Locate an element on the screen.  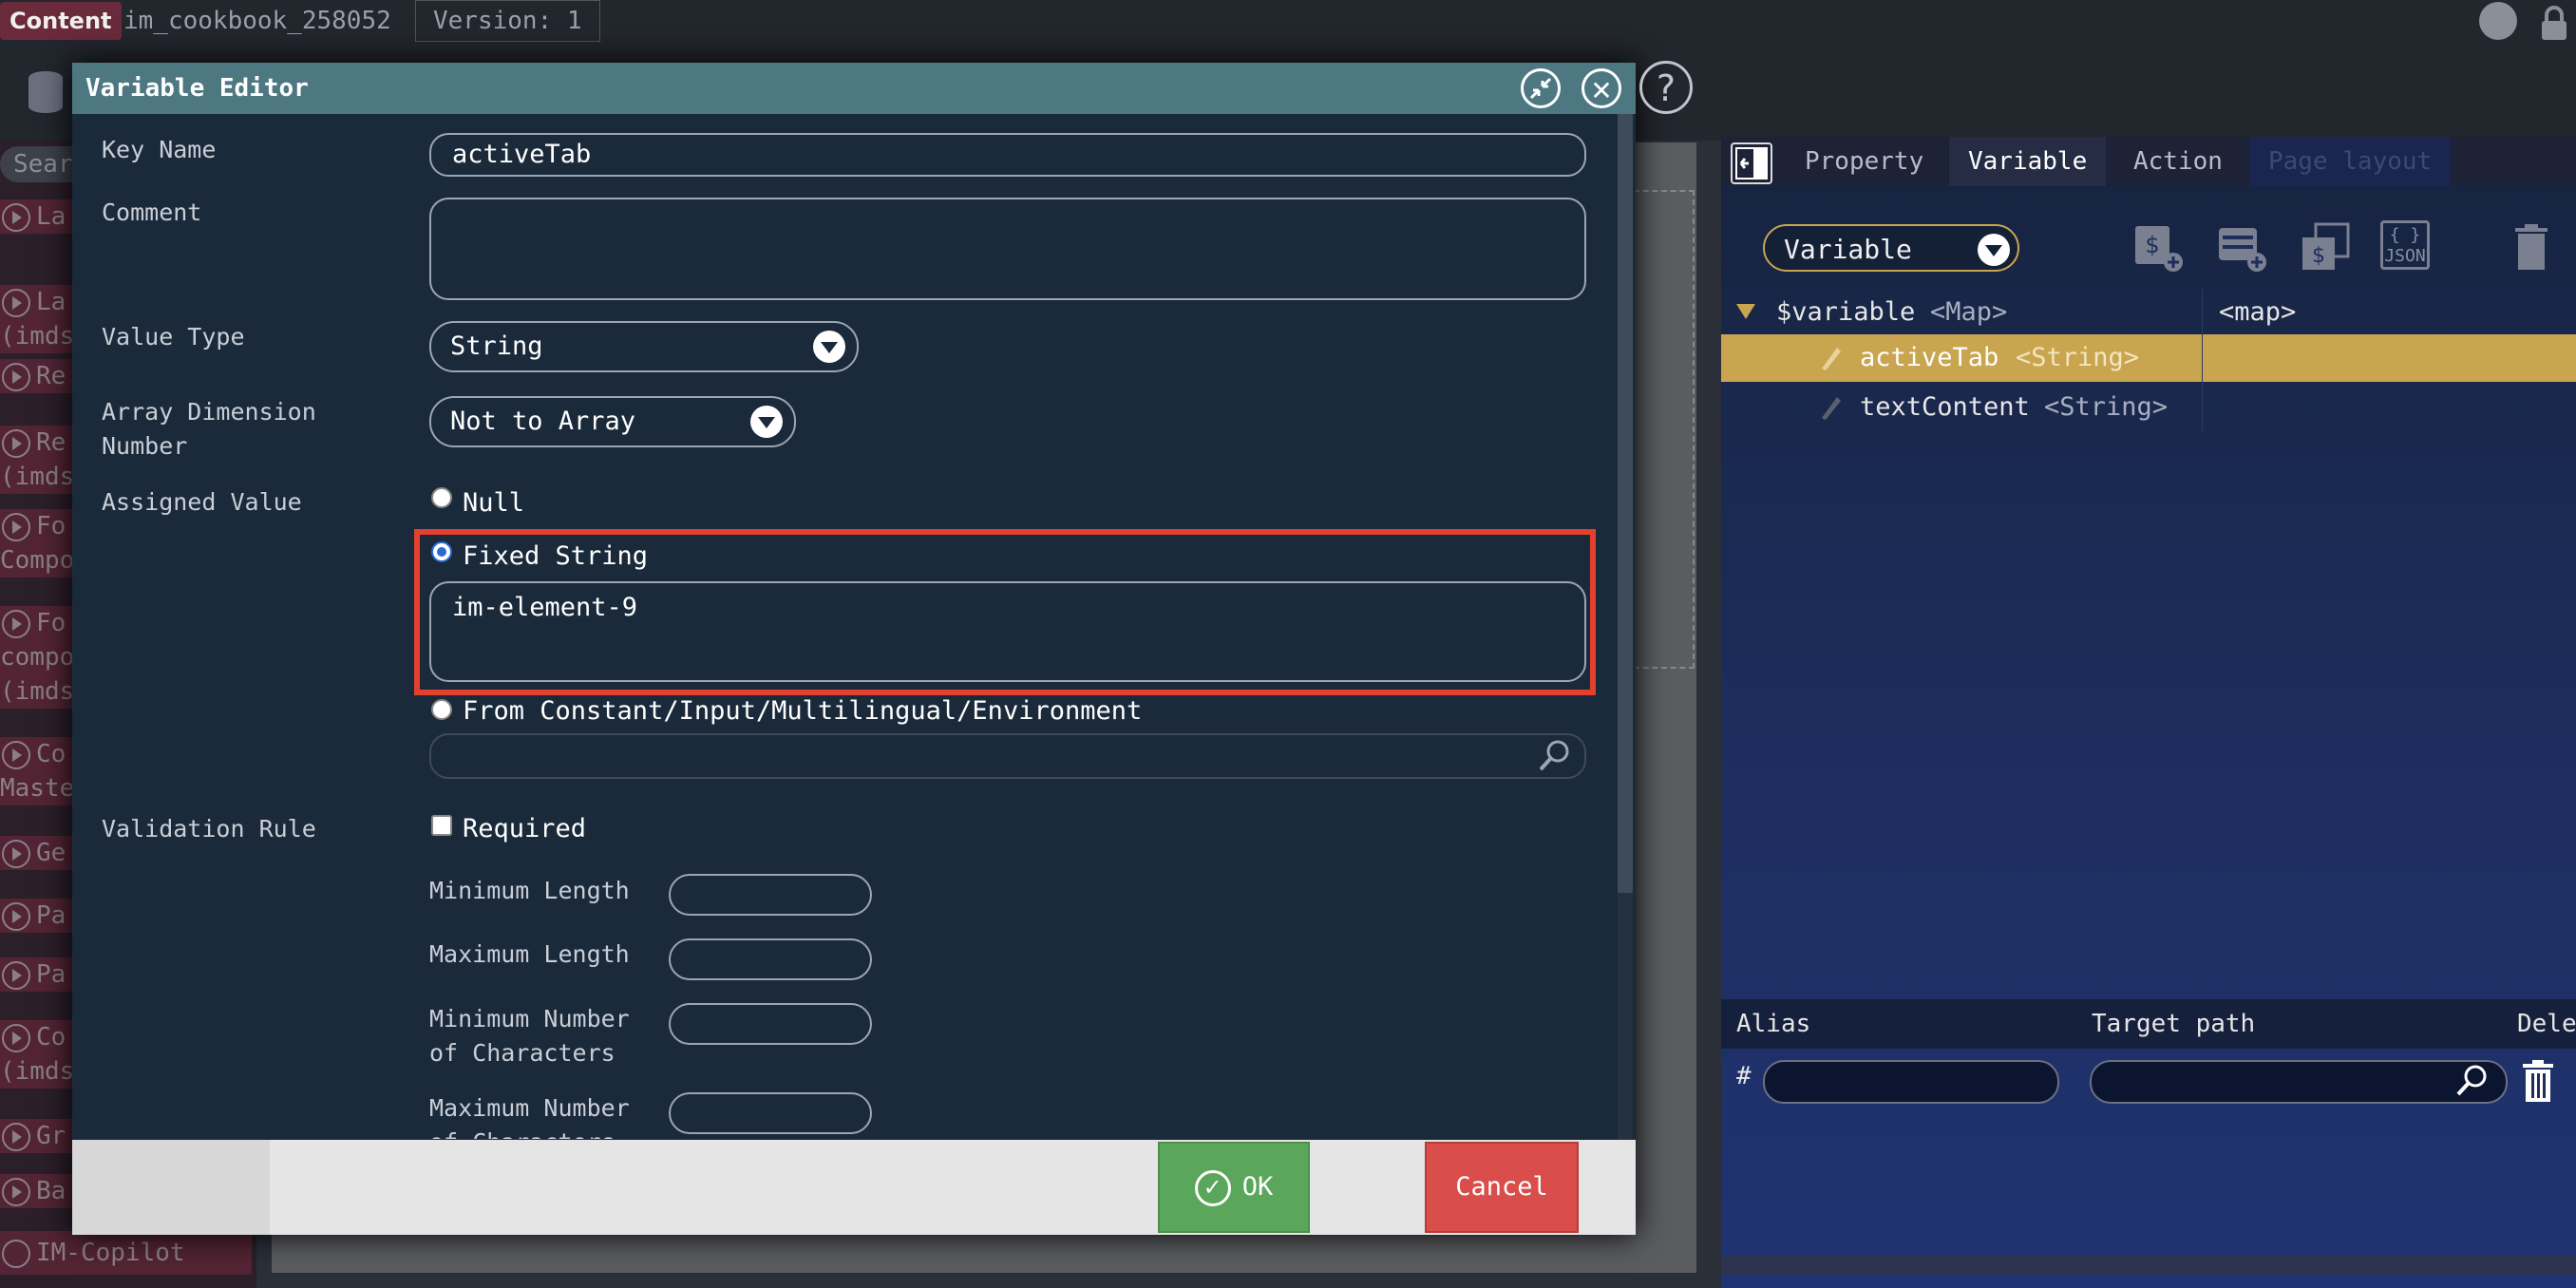
target-path-header-label: Target path is located at coordinates (2174, 1024).